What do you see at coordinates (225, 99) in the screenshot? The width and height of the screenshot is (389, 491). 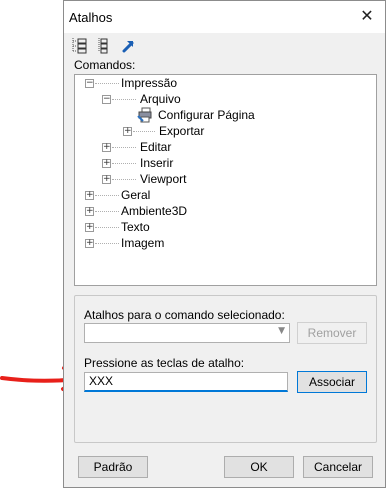 I see `tree-node-arquivo: − Arquivo` at bounding box center [225, 99].